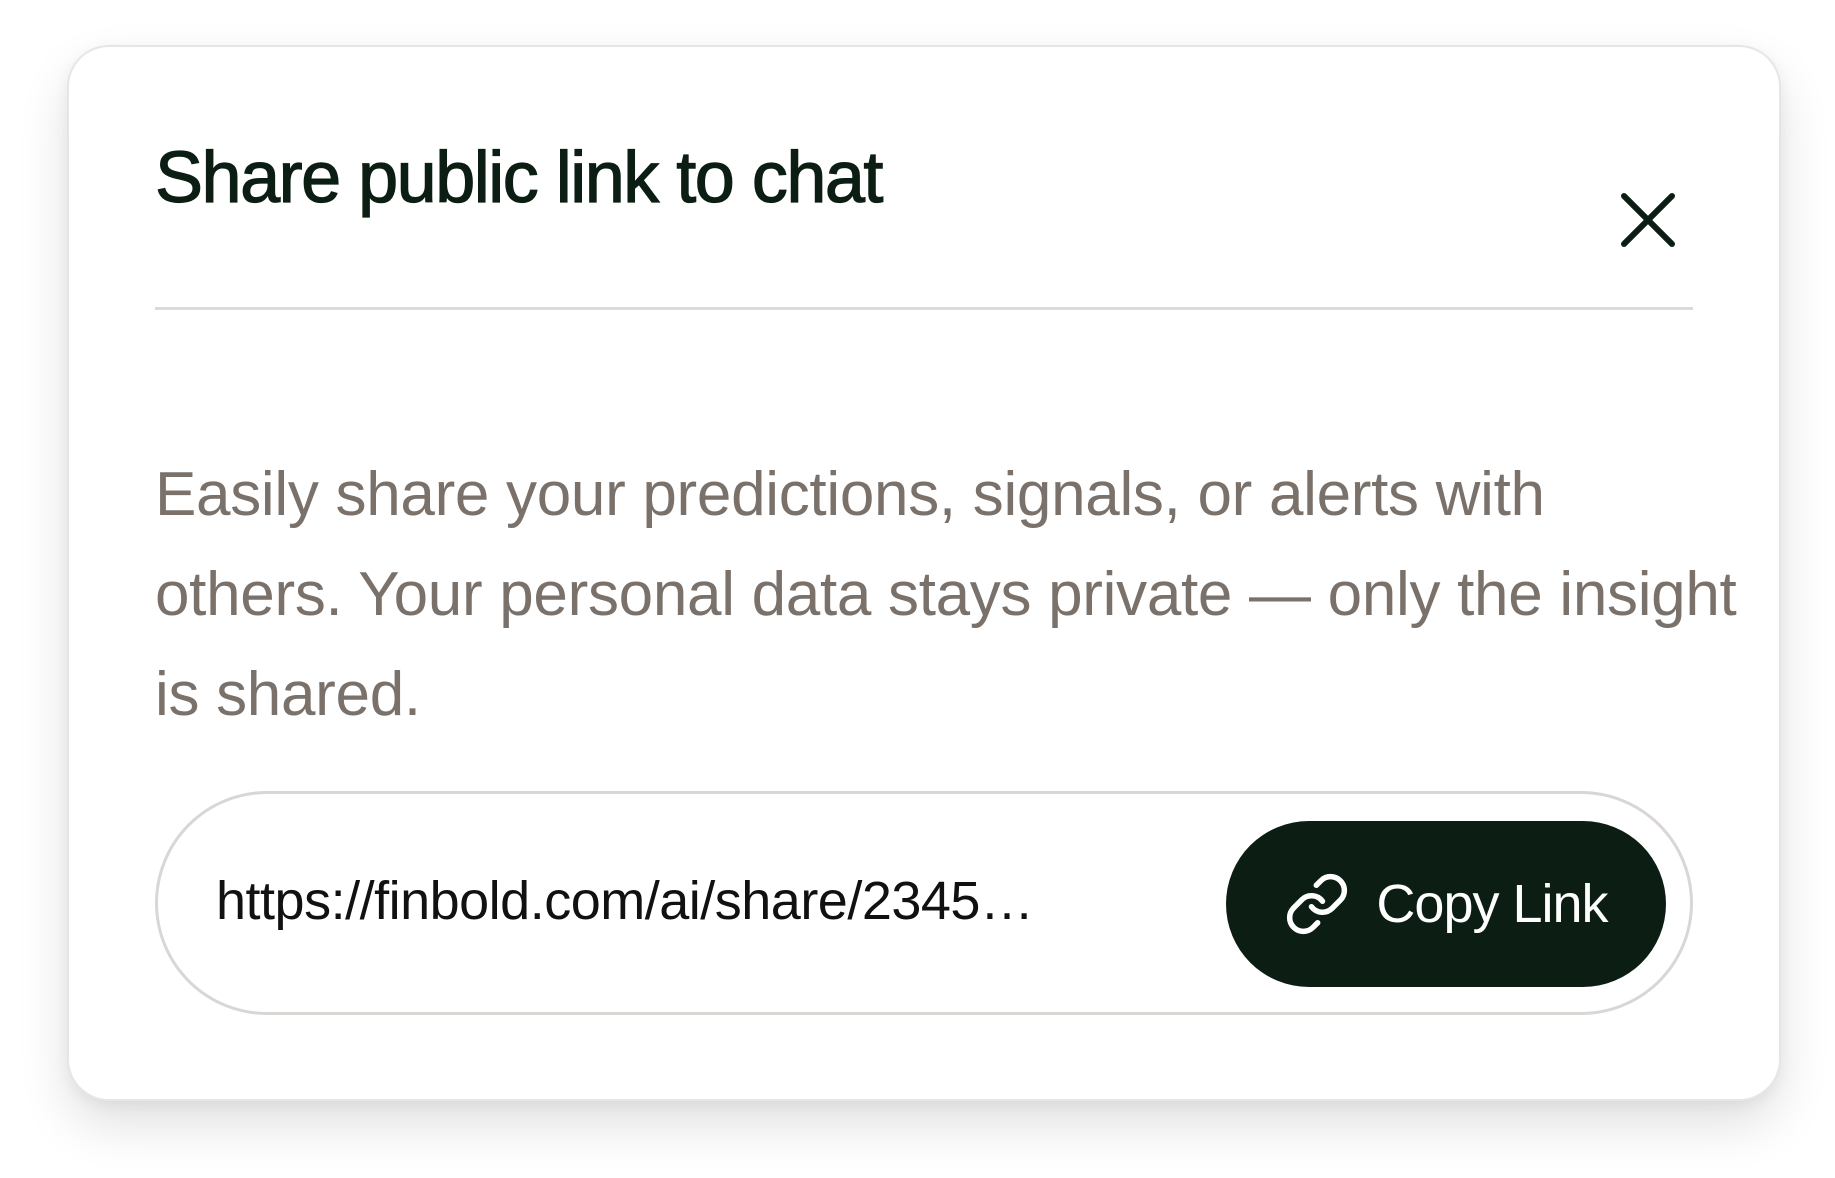 The image size is (1835, 1178). Describe the element at coordinates (1317, 904) in the screenshot. I see `link-icon` at that location.